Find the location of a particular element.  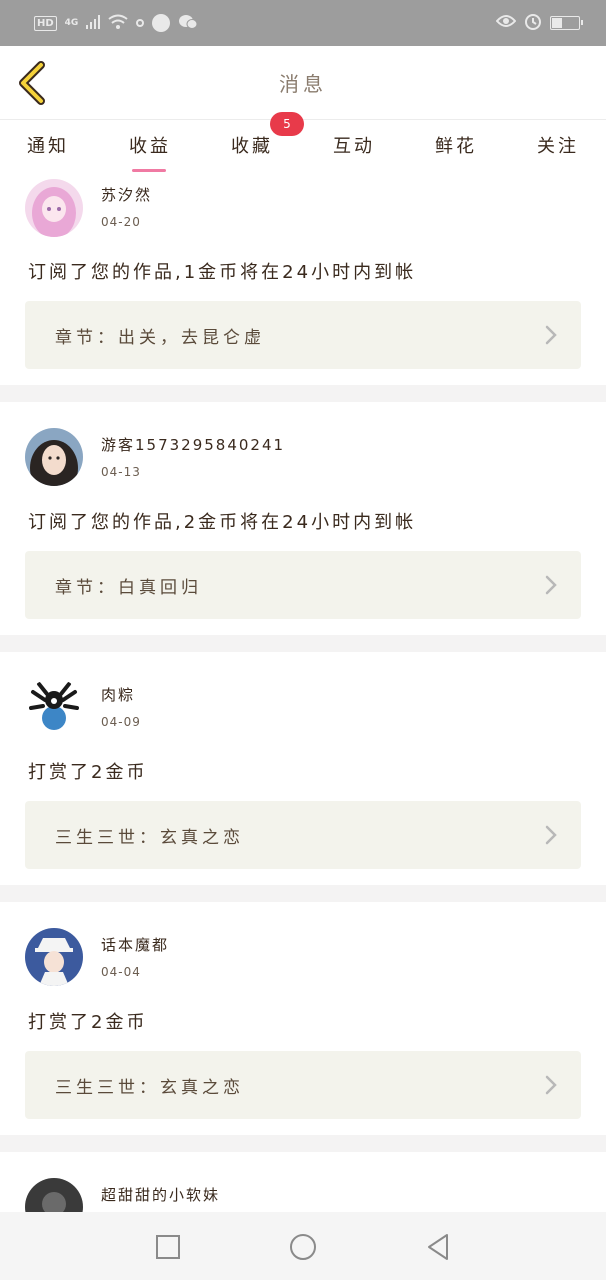

alarm-icon is located at coordinates (533, 23).